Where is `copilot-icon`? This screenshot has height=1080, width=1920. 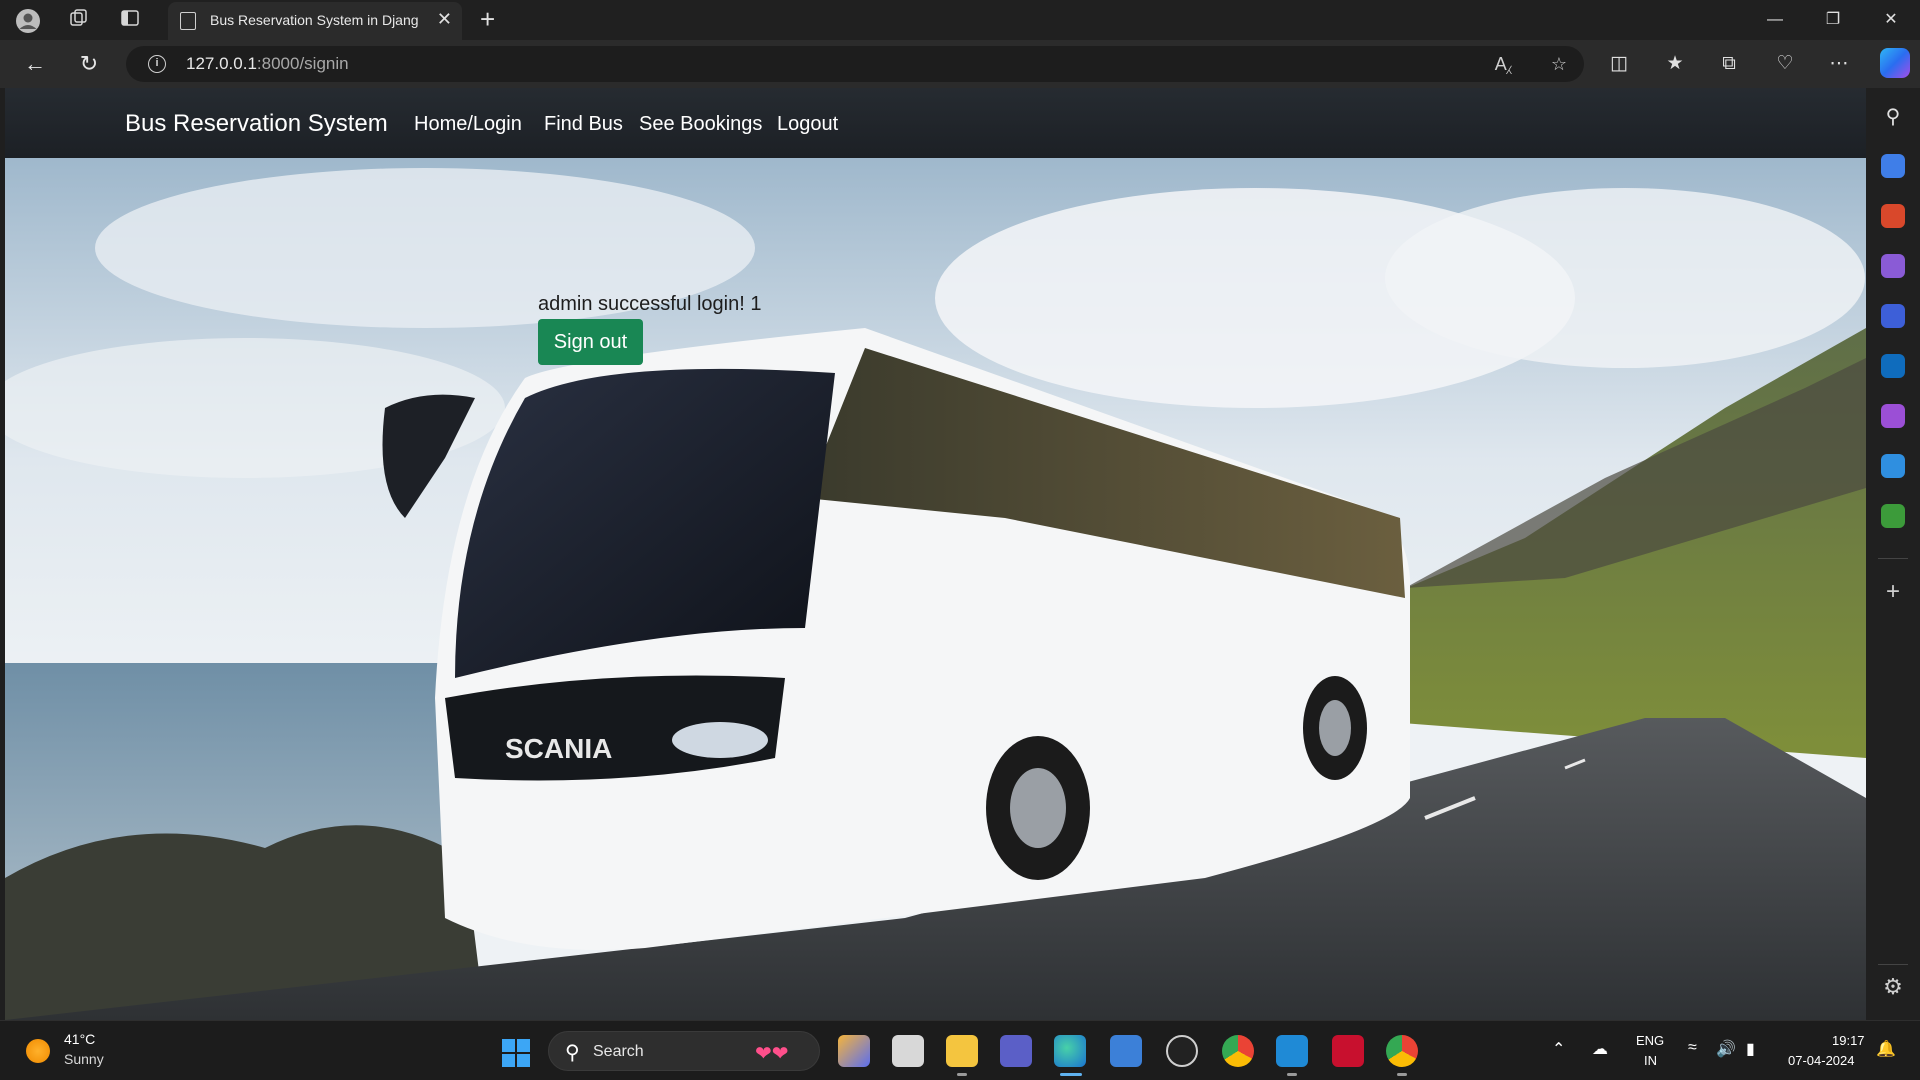
copilot-icon is located at coordinates (1895, 63).